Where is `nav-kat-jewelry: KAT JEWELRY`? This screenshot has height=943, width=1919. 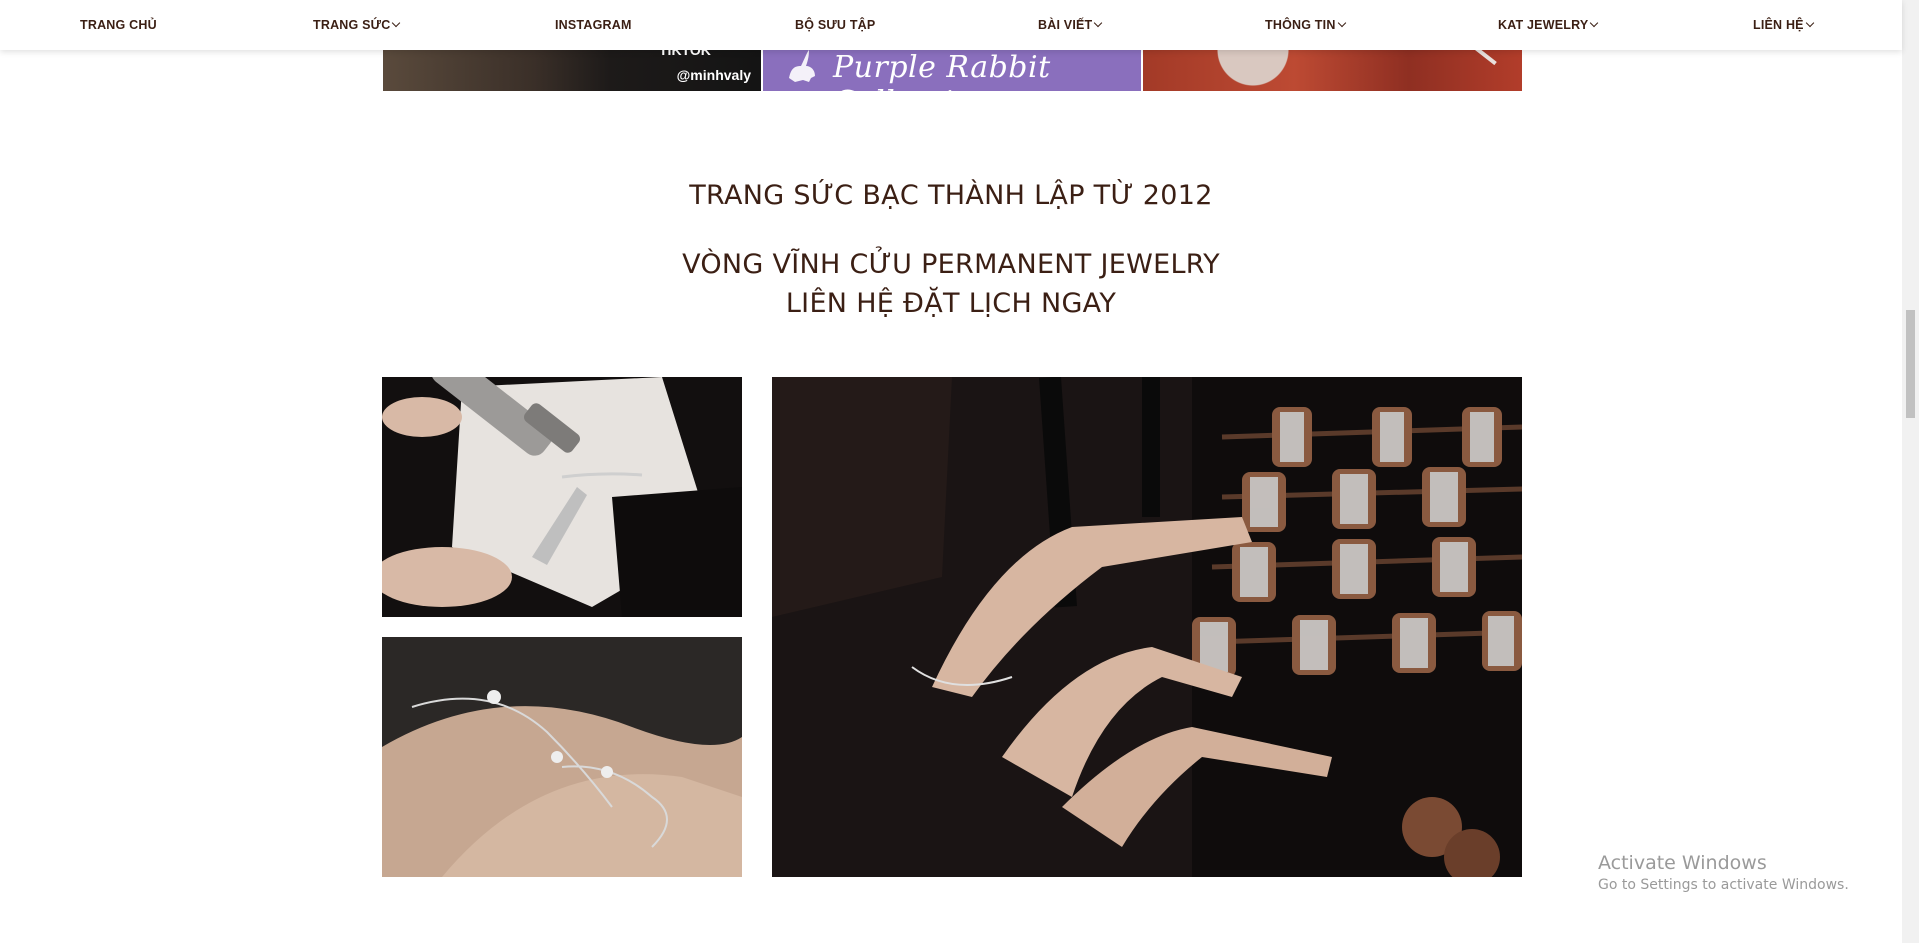
nav-kat-jewelry: KAT JEWELRY is located at coordinates (1548, 25).